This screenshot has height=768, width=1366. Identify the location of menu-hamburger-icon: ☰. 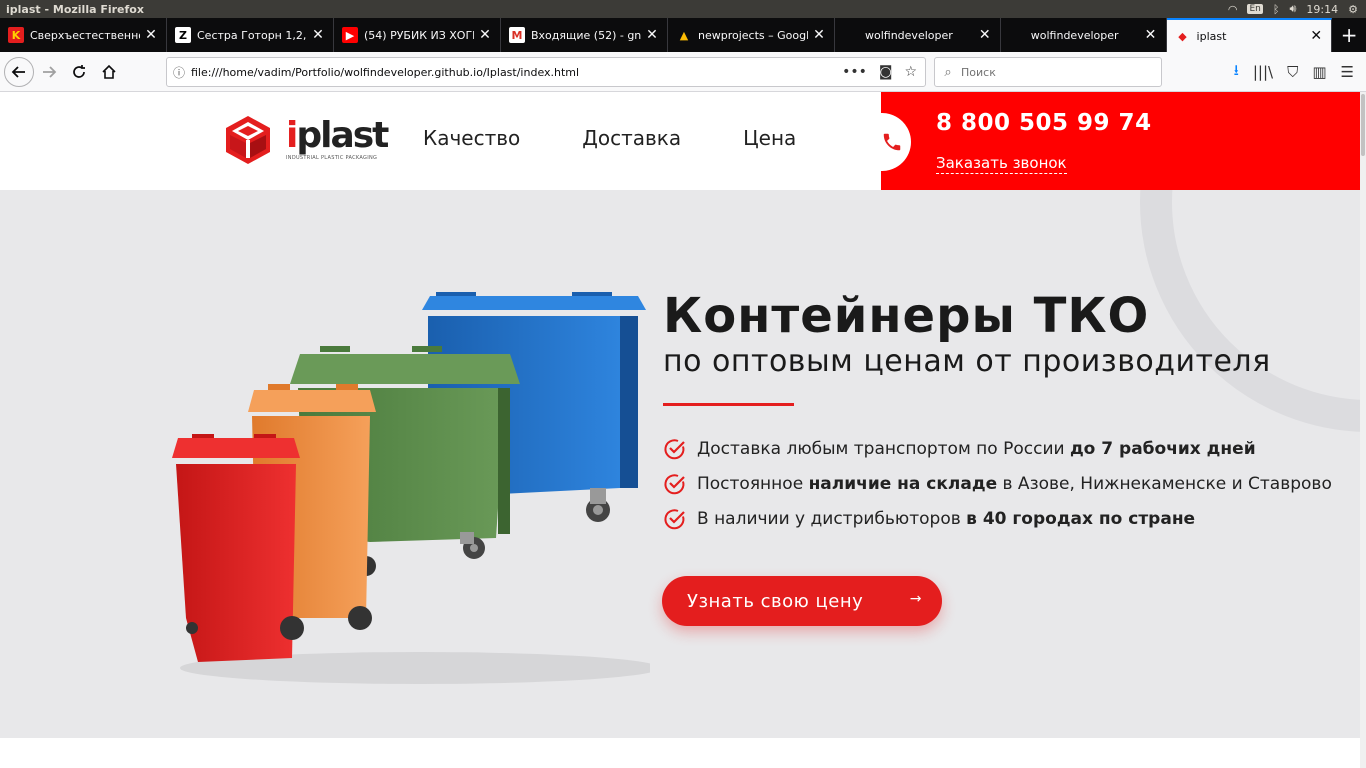
(1347, 72).